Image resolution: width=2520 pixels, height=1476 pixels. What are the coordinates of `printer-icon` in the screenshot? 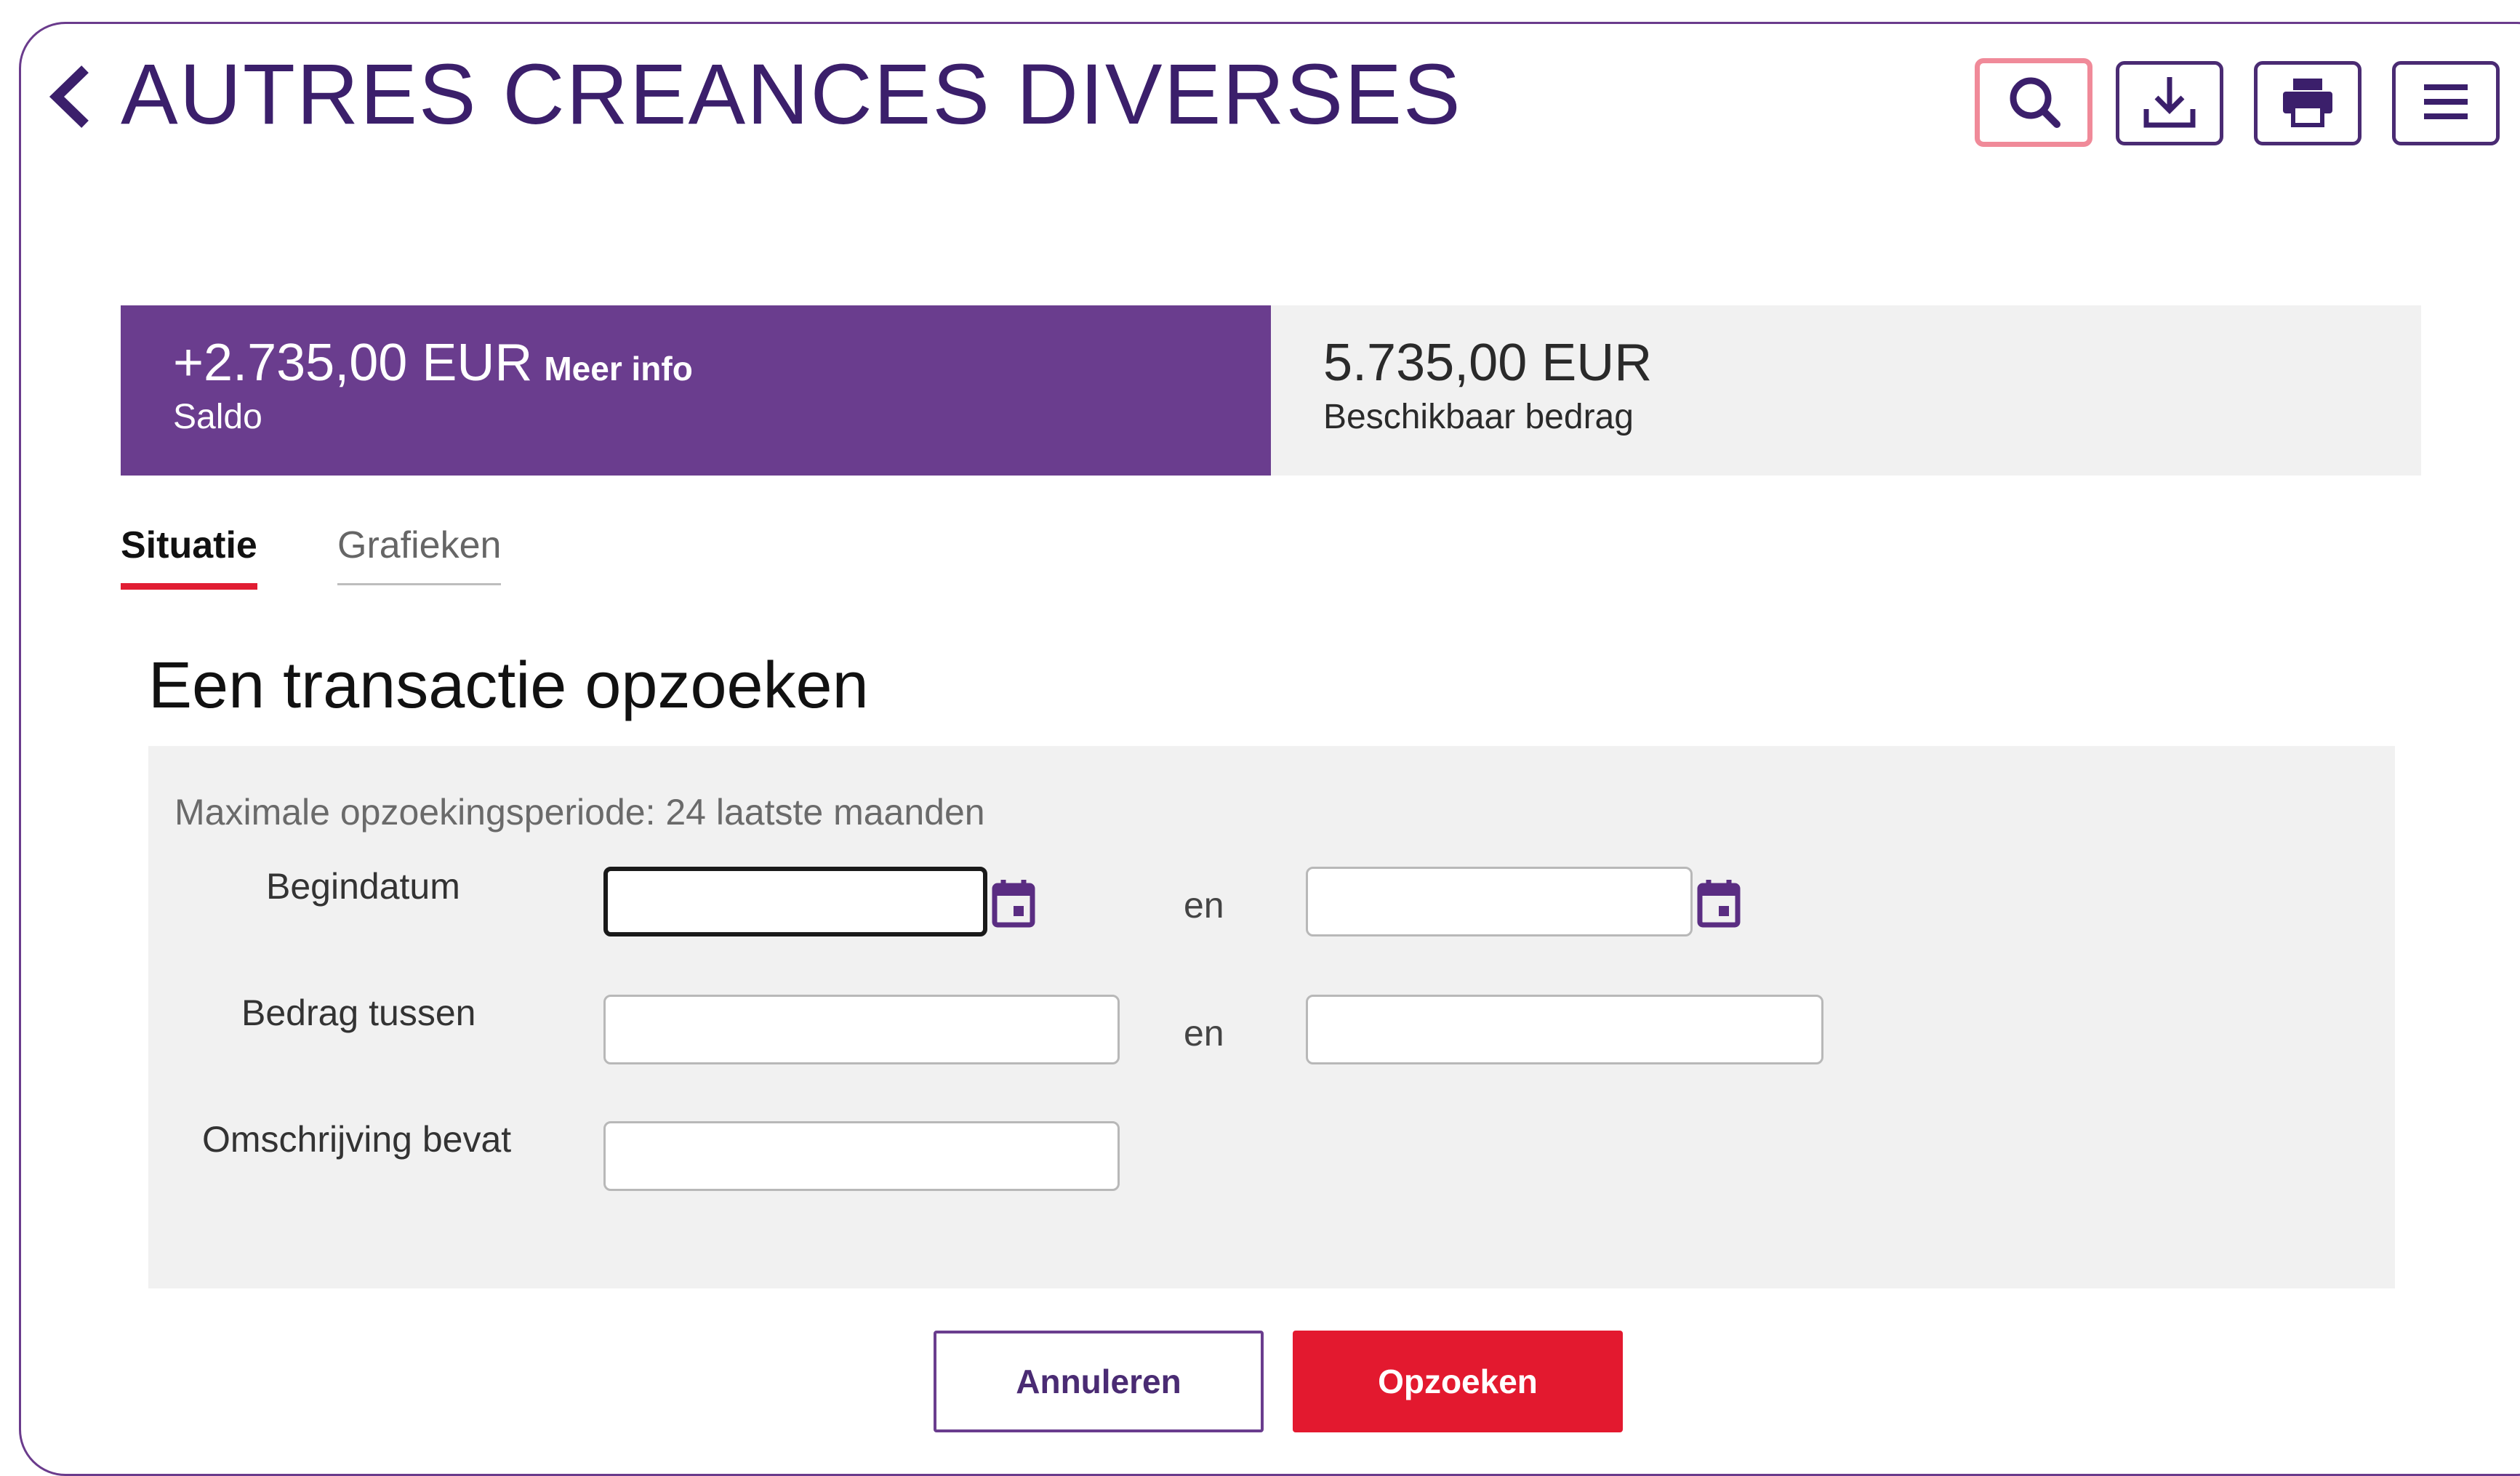 It's located at (2307, 103).